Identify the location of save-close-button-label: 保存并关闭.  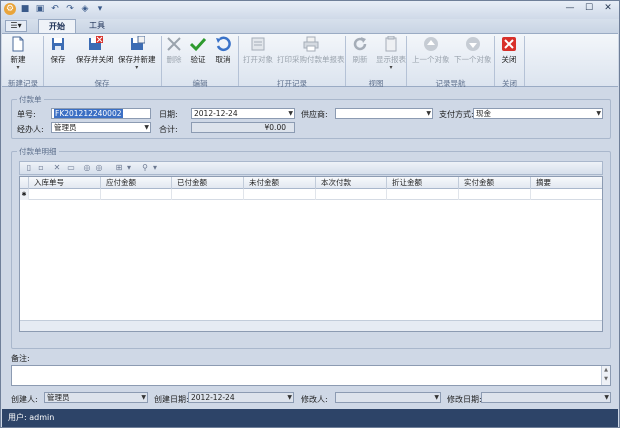
(95, 59).